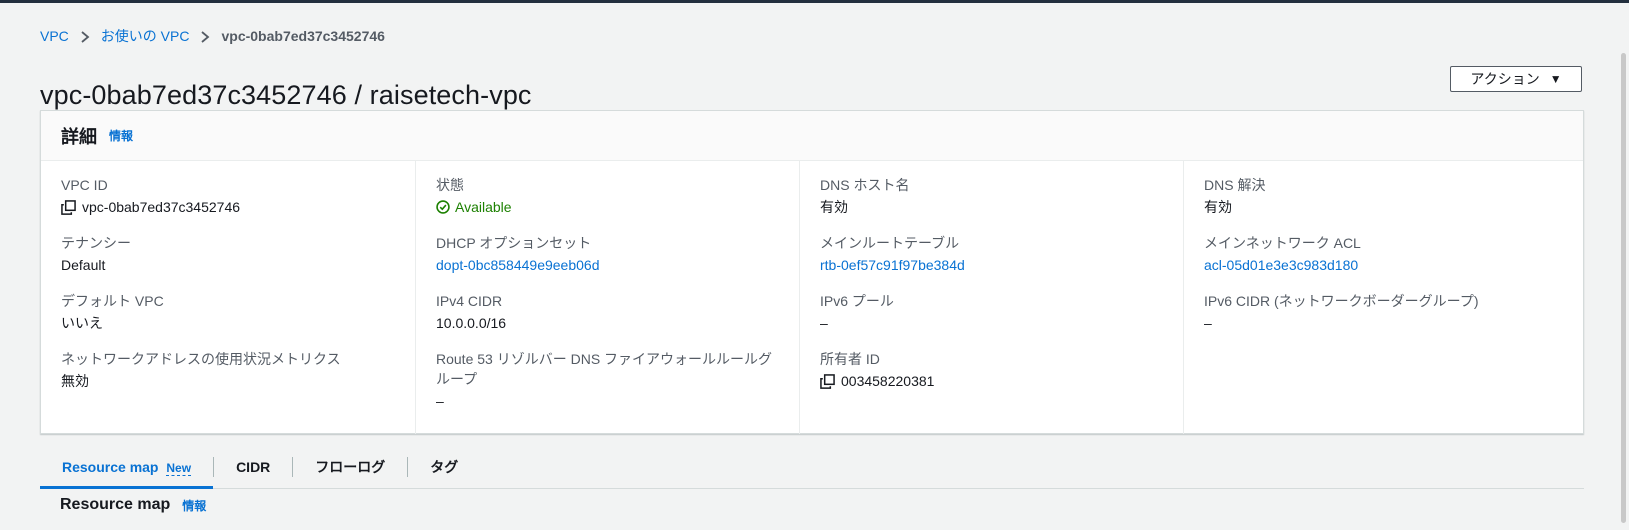  Describe the element at coordinates (82, 323) in the screenshot. I see `default-vpc-value: いいえ` at that location.